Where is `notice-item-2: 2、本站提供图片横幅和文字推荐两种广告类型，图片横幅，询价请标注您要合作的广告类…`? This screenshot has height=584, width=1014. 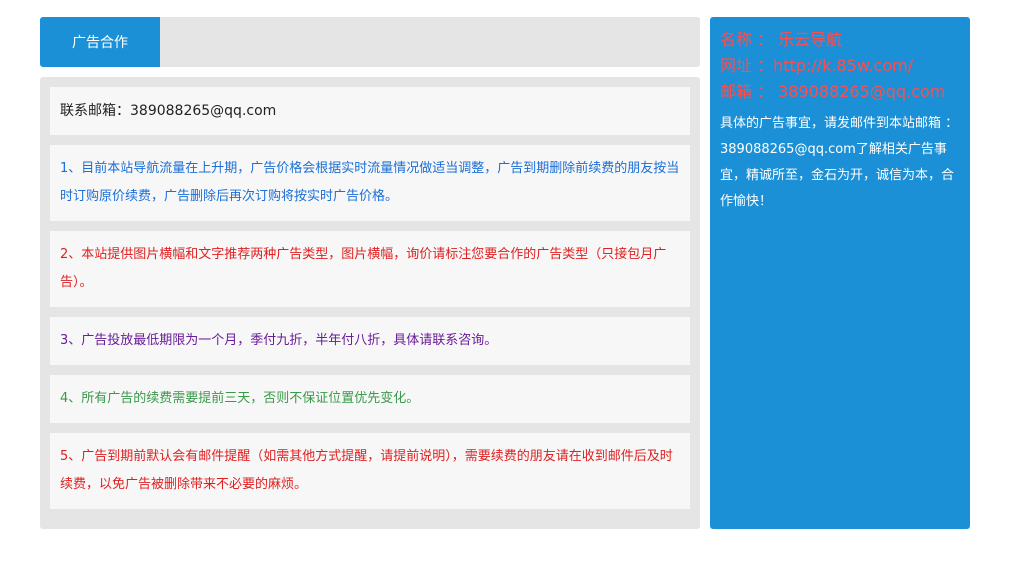 notice-item-2: 2、本站提供图片横幅和文字推荐两种广告类型，图片横幅，询价请标注您要合作的广告类… is located at coordinates (370, 269).